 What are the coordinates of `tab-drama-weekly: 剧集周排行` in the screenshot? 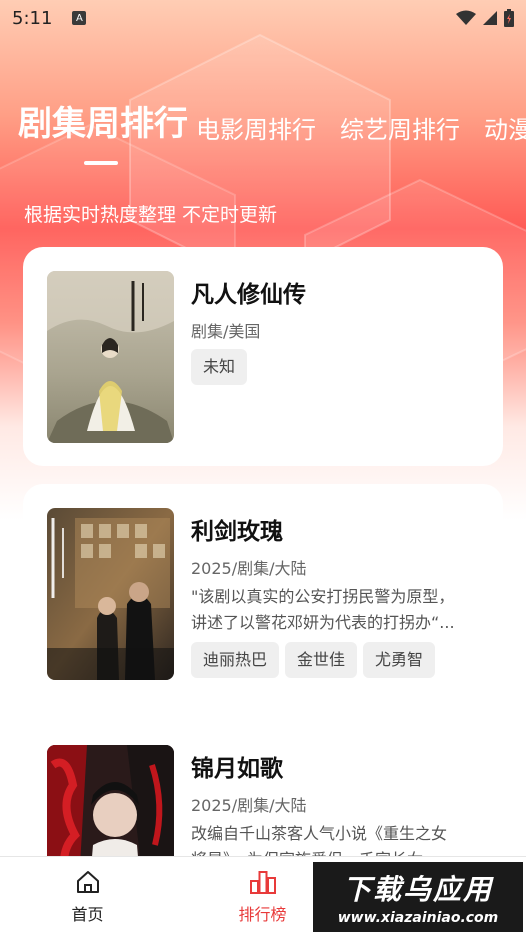 It's located at (103, 130).